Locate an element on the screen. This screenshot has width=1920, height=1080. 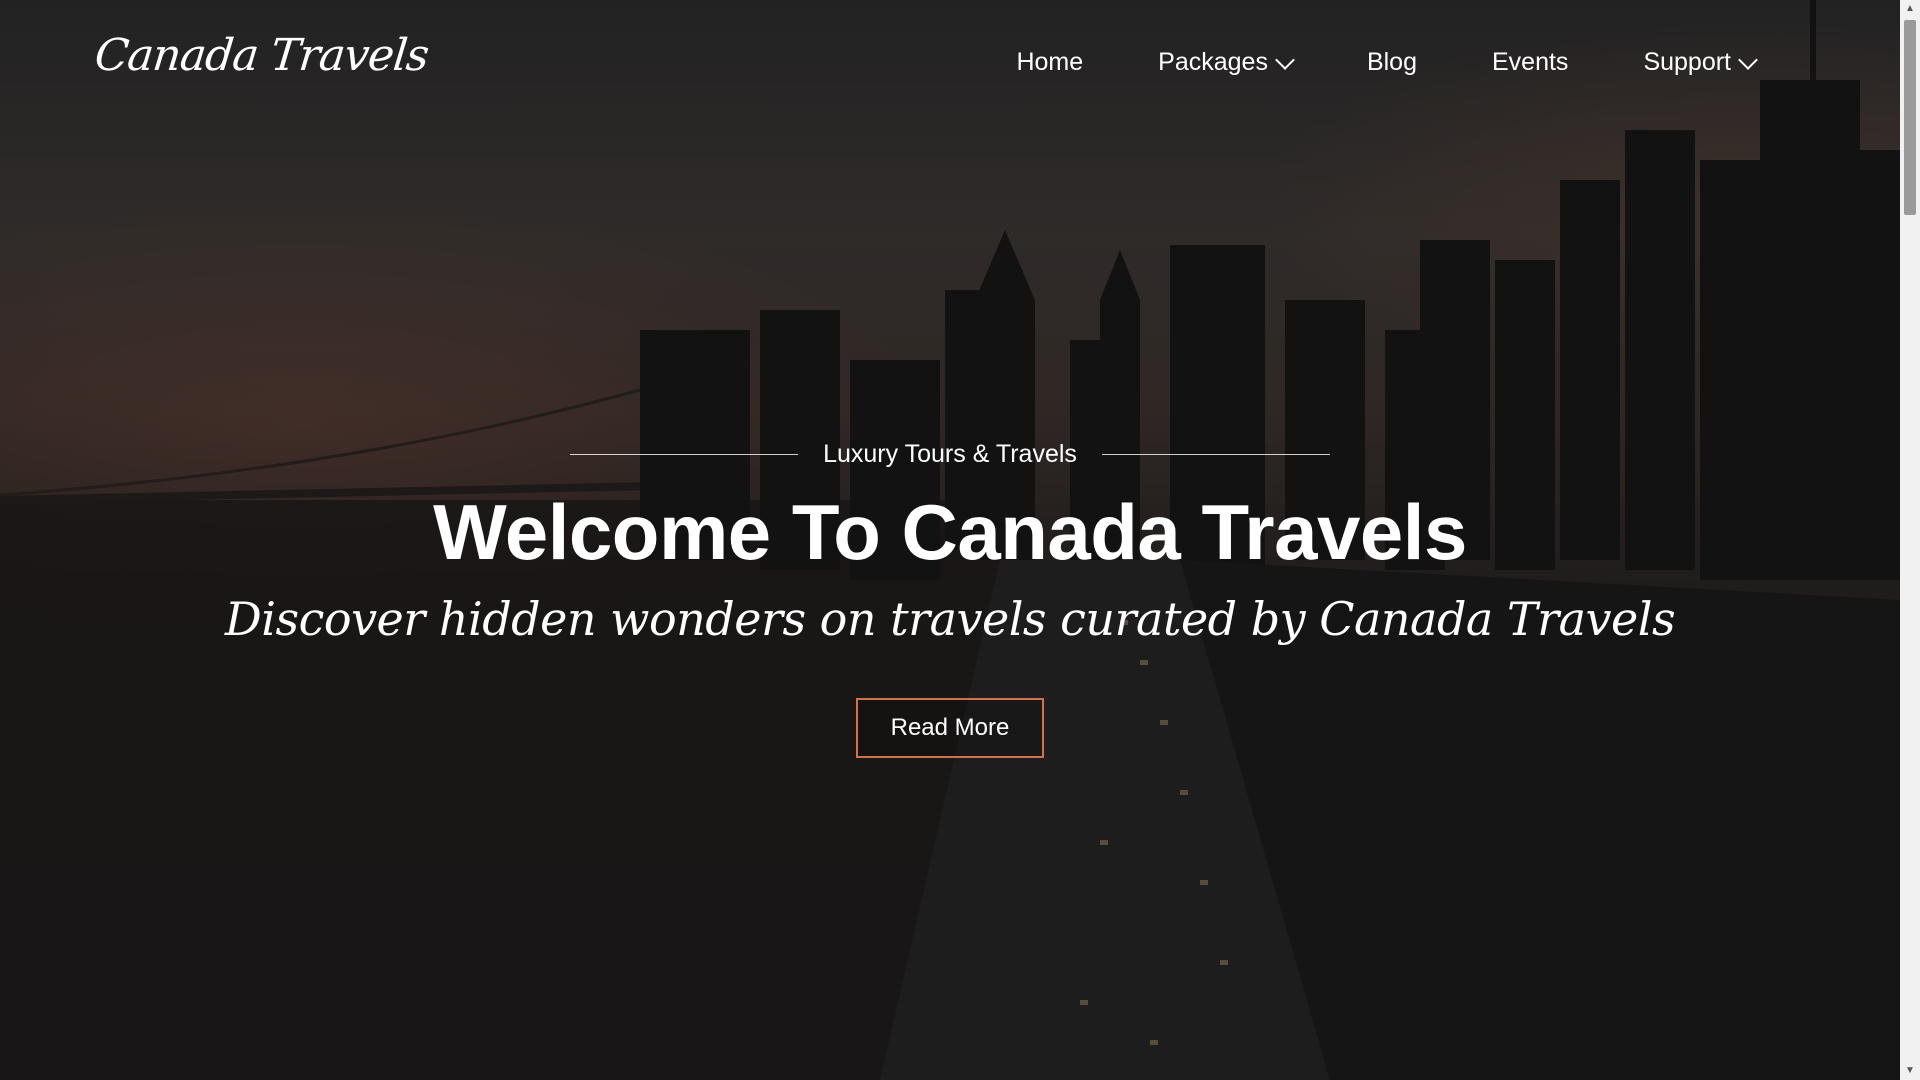
hero-kicker-row: Luxury Tours & Travels is located at coordinates (950, 454).